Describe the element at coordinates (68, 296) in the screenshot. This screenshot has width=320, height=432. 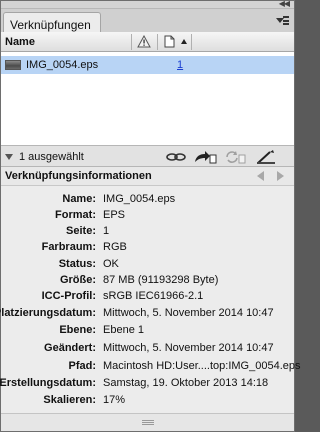
I see `info-label: ICC-Profil:` at that location.